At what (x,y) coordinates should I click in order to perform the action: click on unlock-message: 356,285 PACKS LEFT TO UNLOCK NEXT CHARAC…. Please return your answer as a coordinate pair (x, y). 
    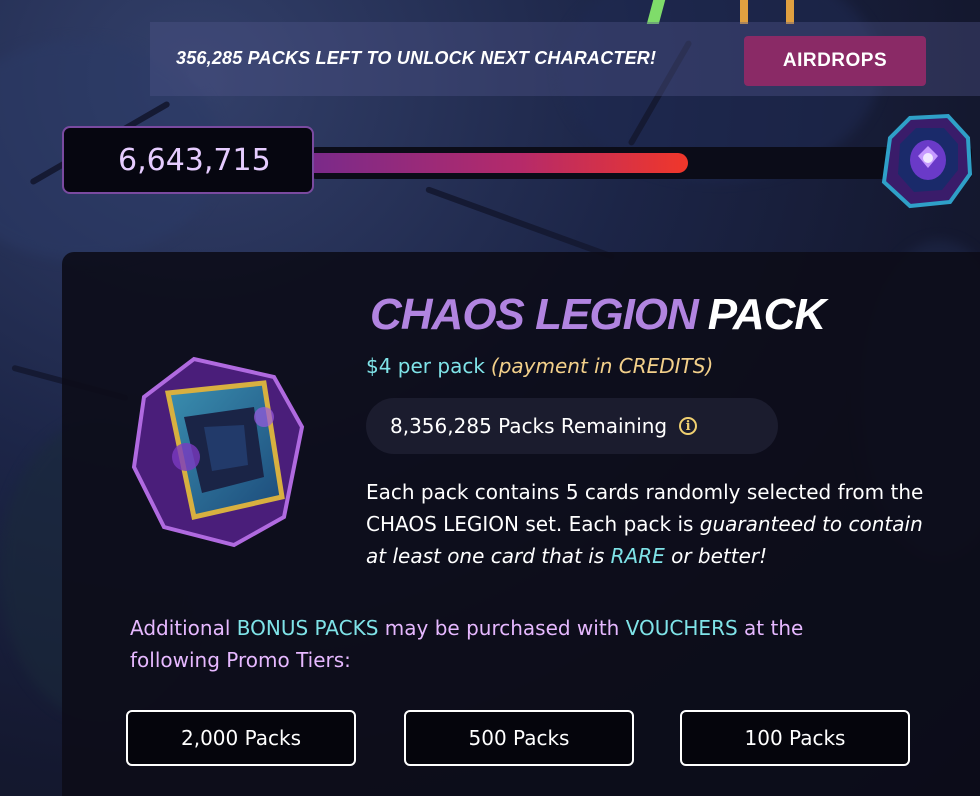
    Looking at the image, I should click on (416, 58).